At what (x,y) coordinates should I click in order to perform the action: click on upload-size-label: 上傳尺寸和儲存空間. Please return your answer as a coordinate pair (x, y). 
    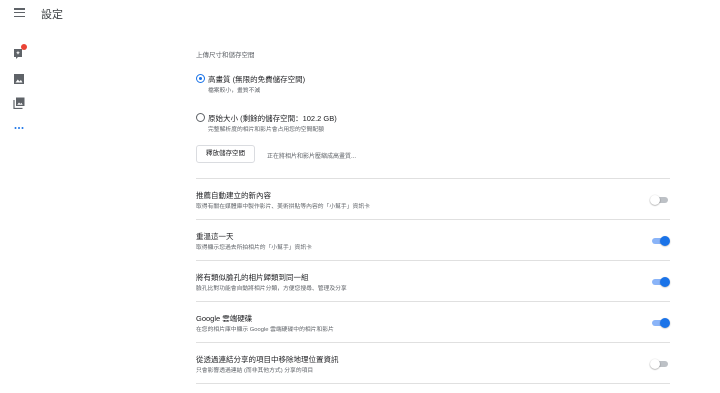
    Looking at the image, I should click on (225, 55).